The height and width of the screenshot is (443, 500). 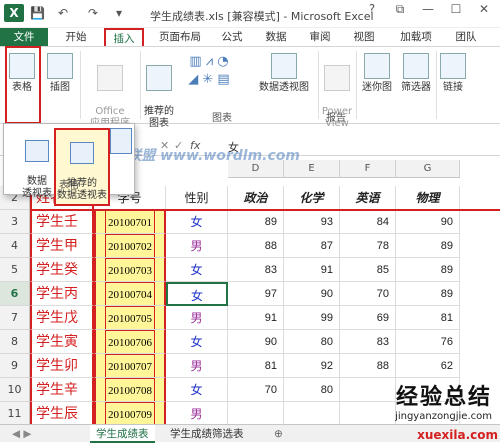 I want to click on cell-physics: 90, so click(x=428, y=222).